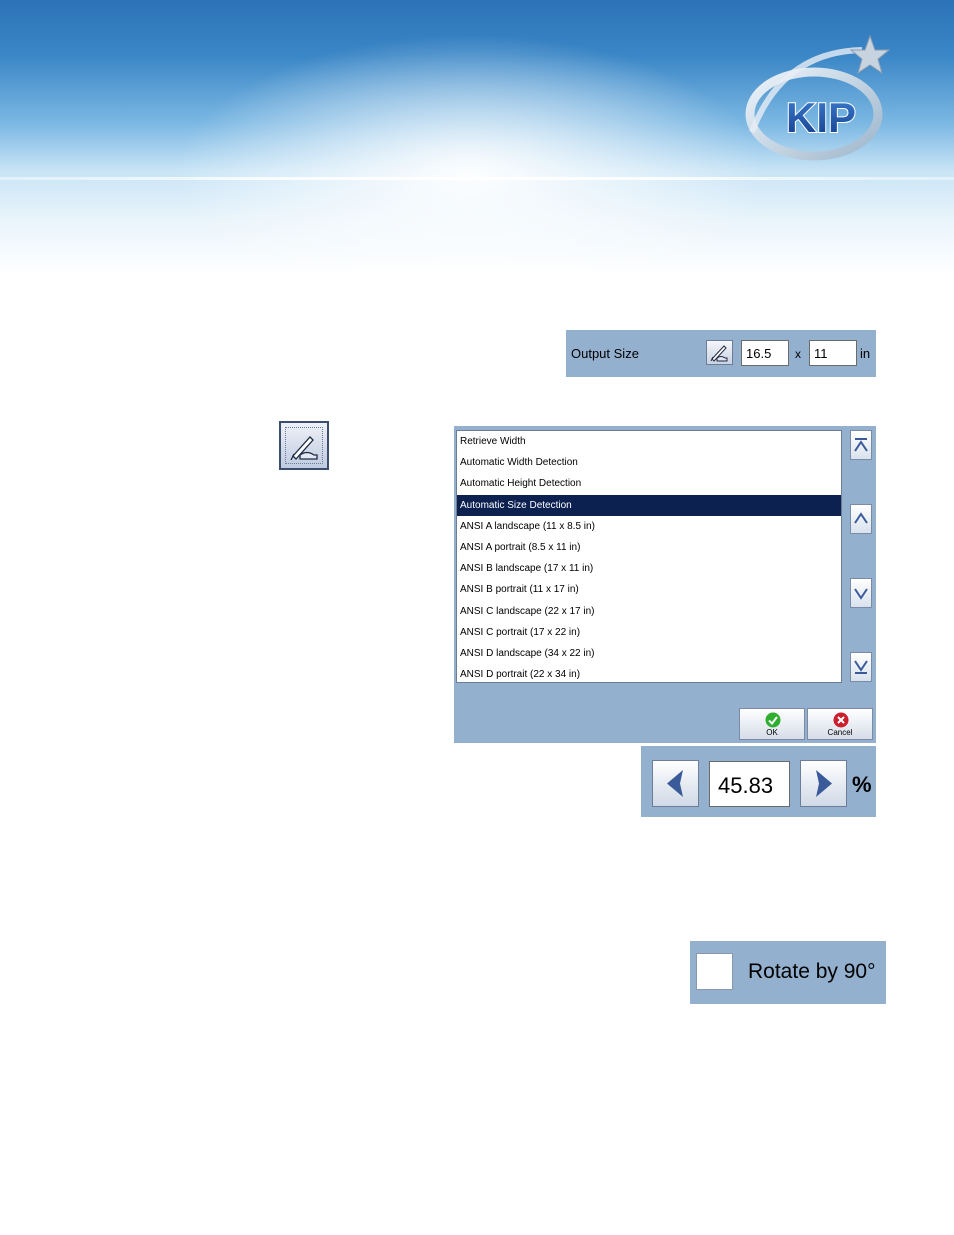 The image size is (954, 1235). What do you see at coordinates (765, 353) in the screenshot?
I see `output-width-input: 16.5` at bounding box center [765, 353].